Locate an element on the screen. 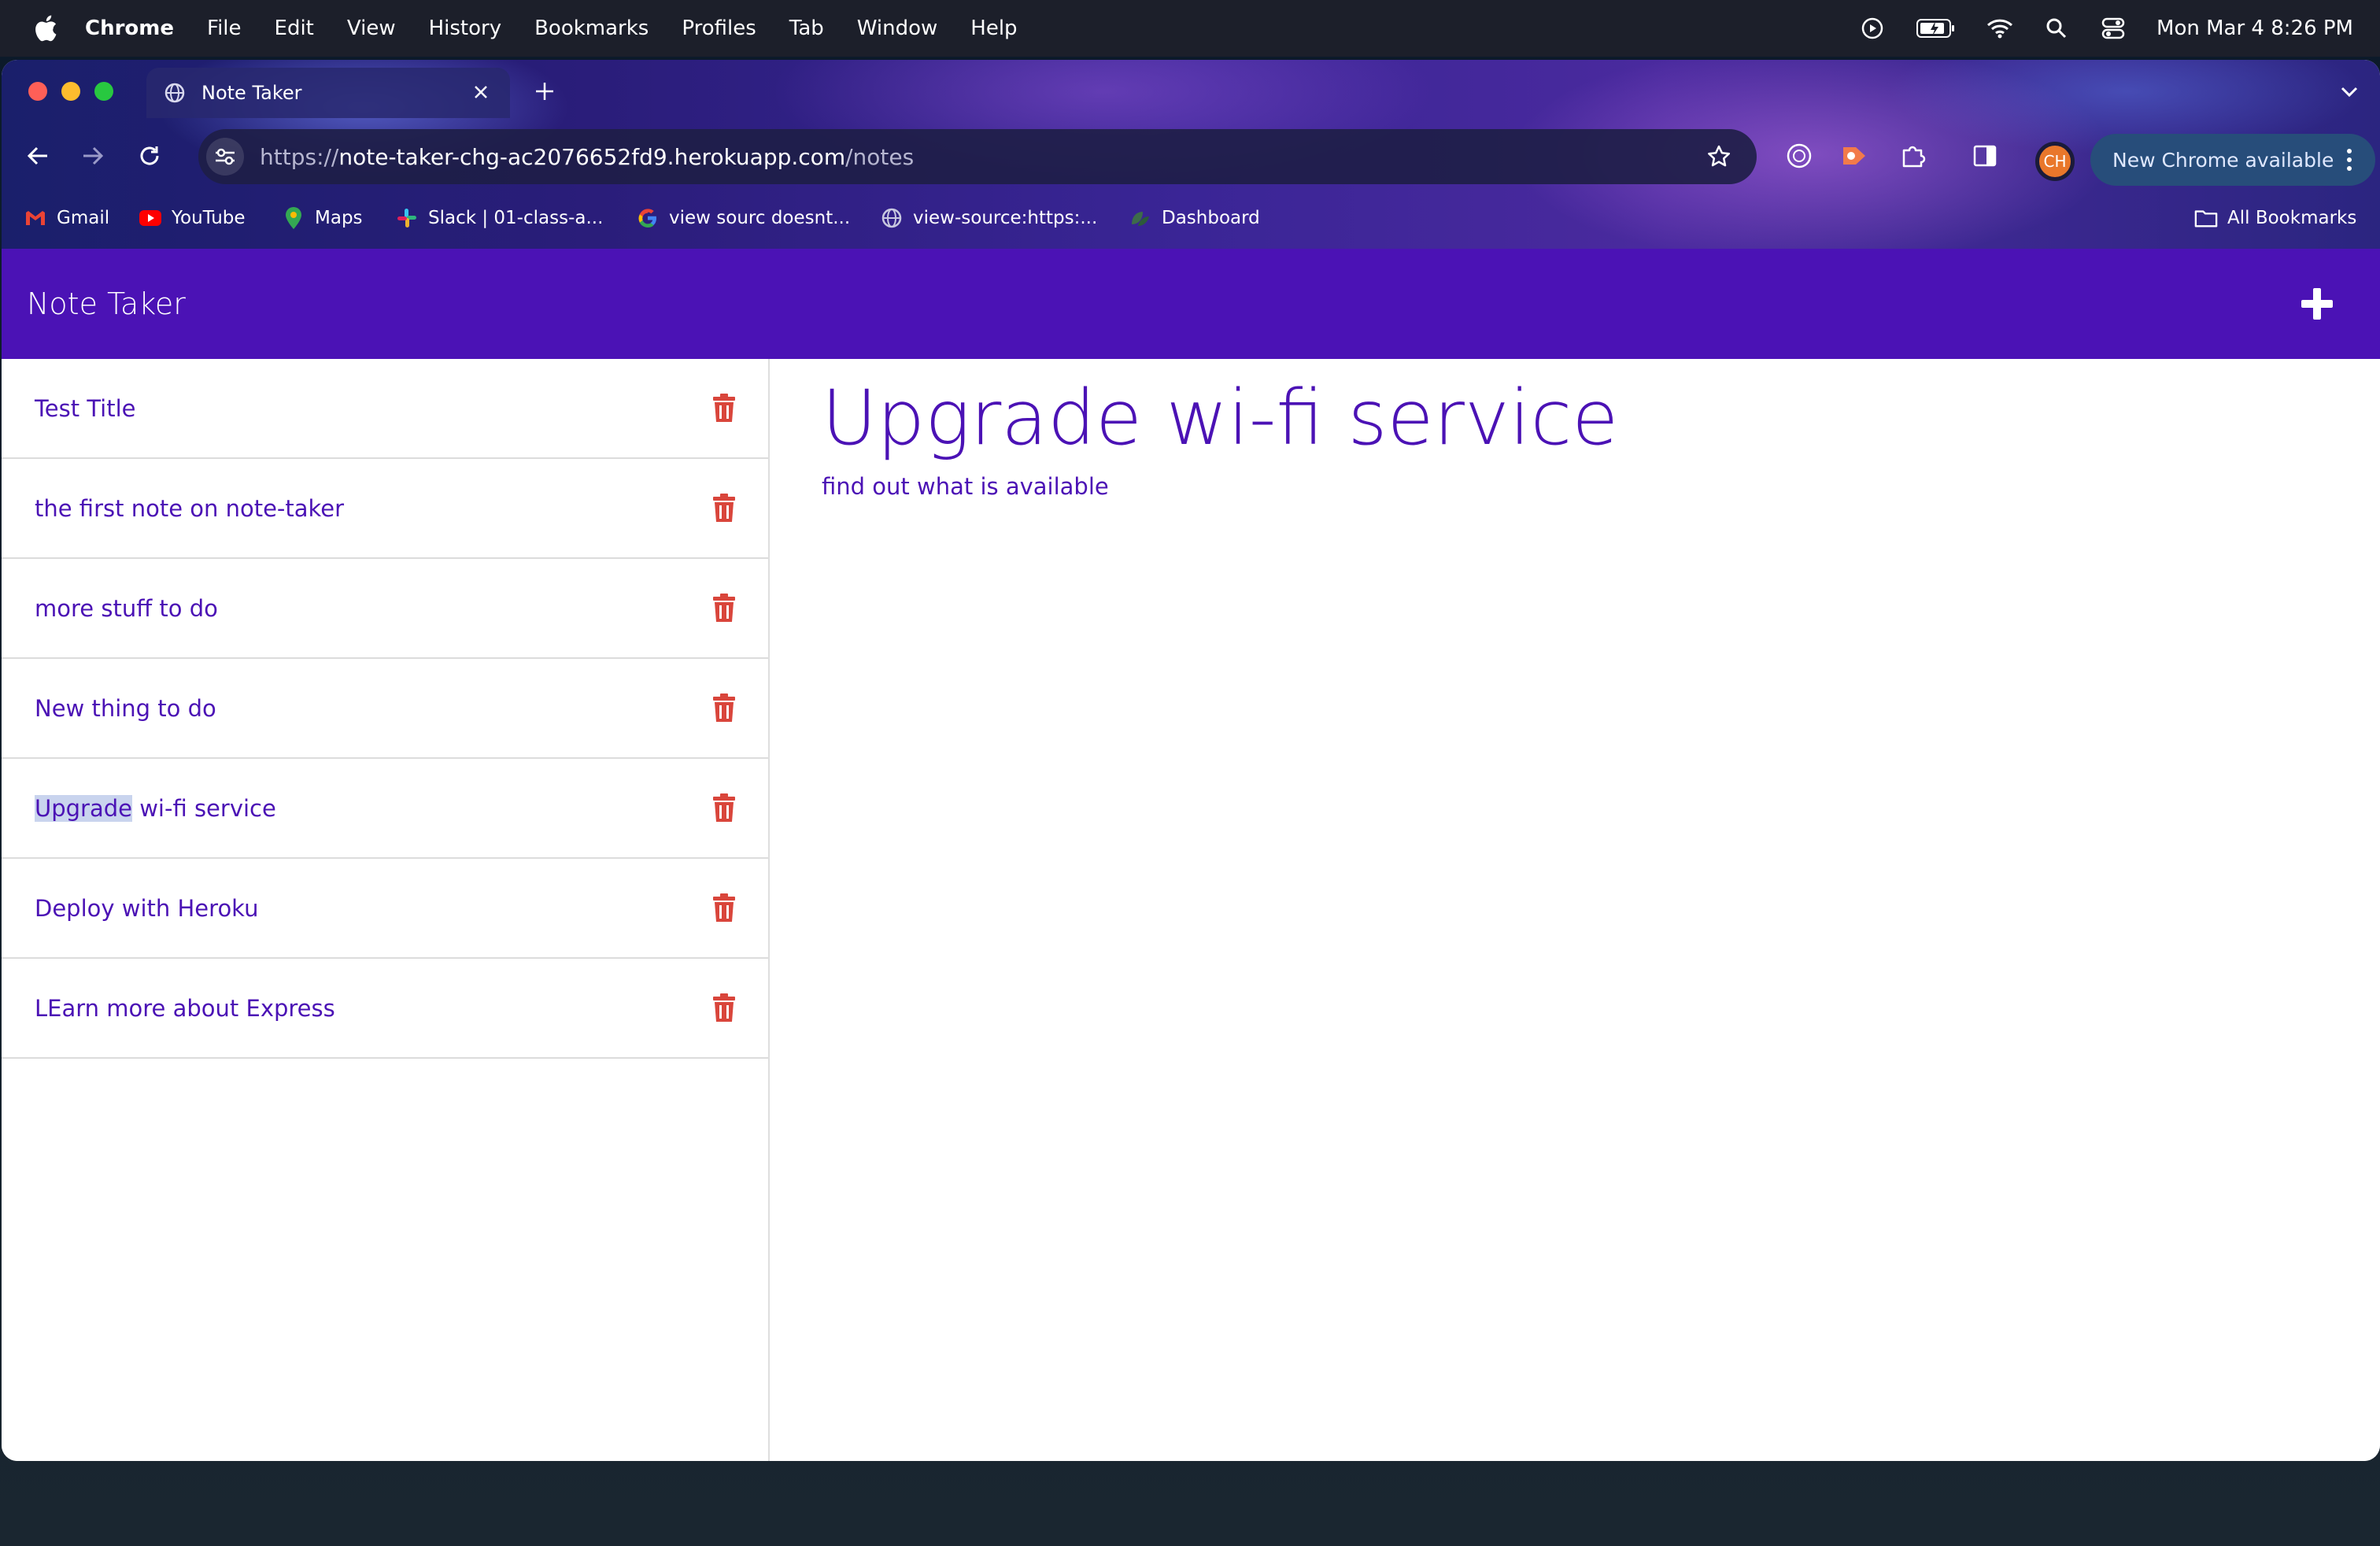  extensions-puzzle-icon is located at coordinates (1913, 156).